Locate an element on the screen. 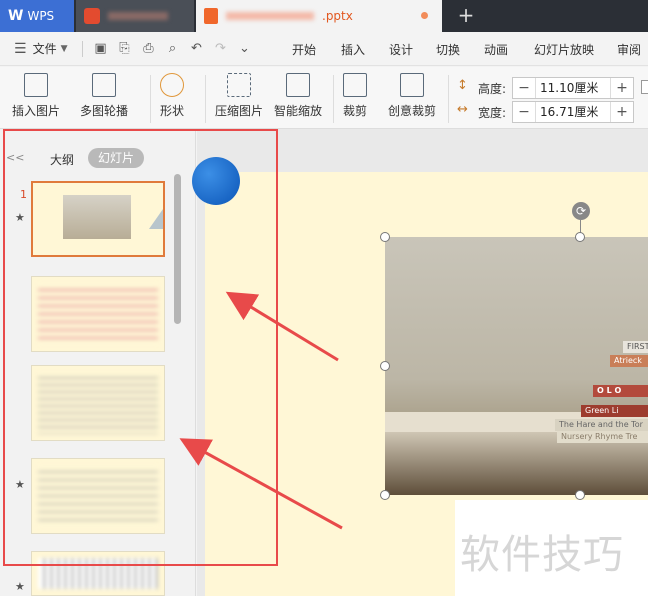  annotation-arrows is located at coordinates (261, 410).